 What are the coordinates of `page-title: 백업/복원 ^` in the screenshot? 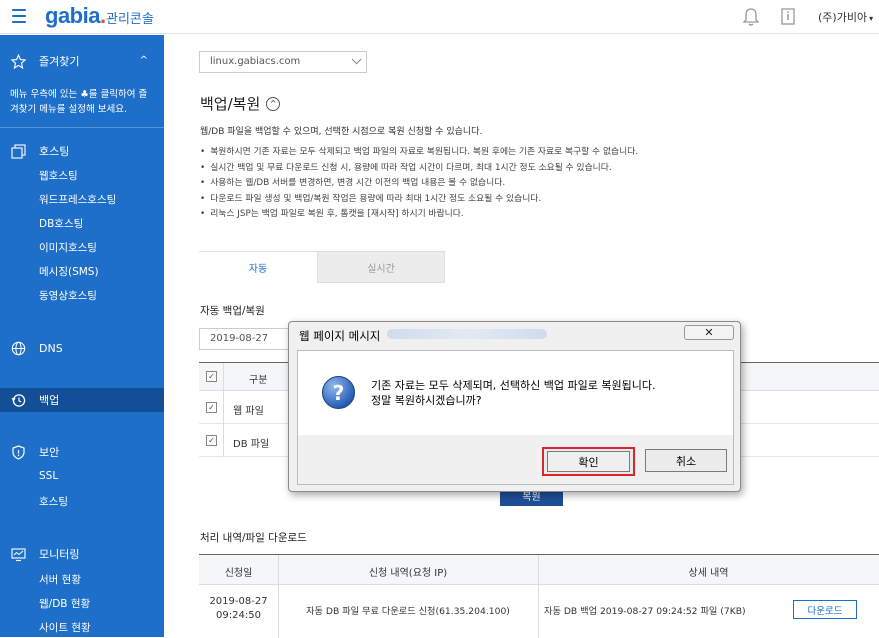 It's located at (240, 103).